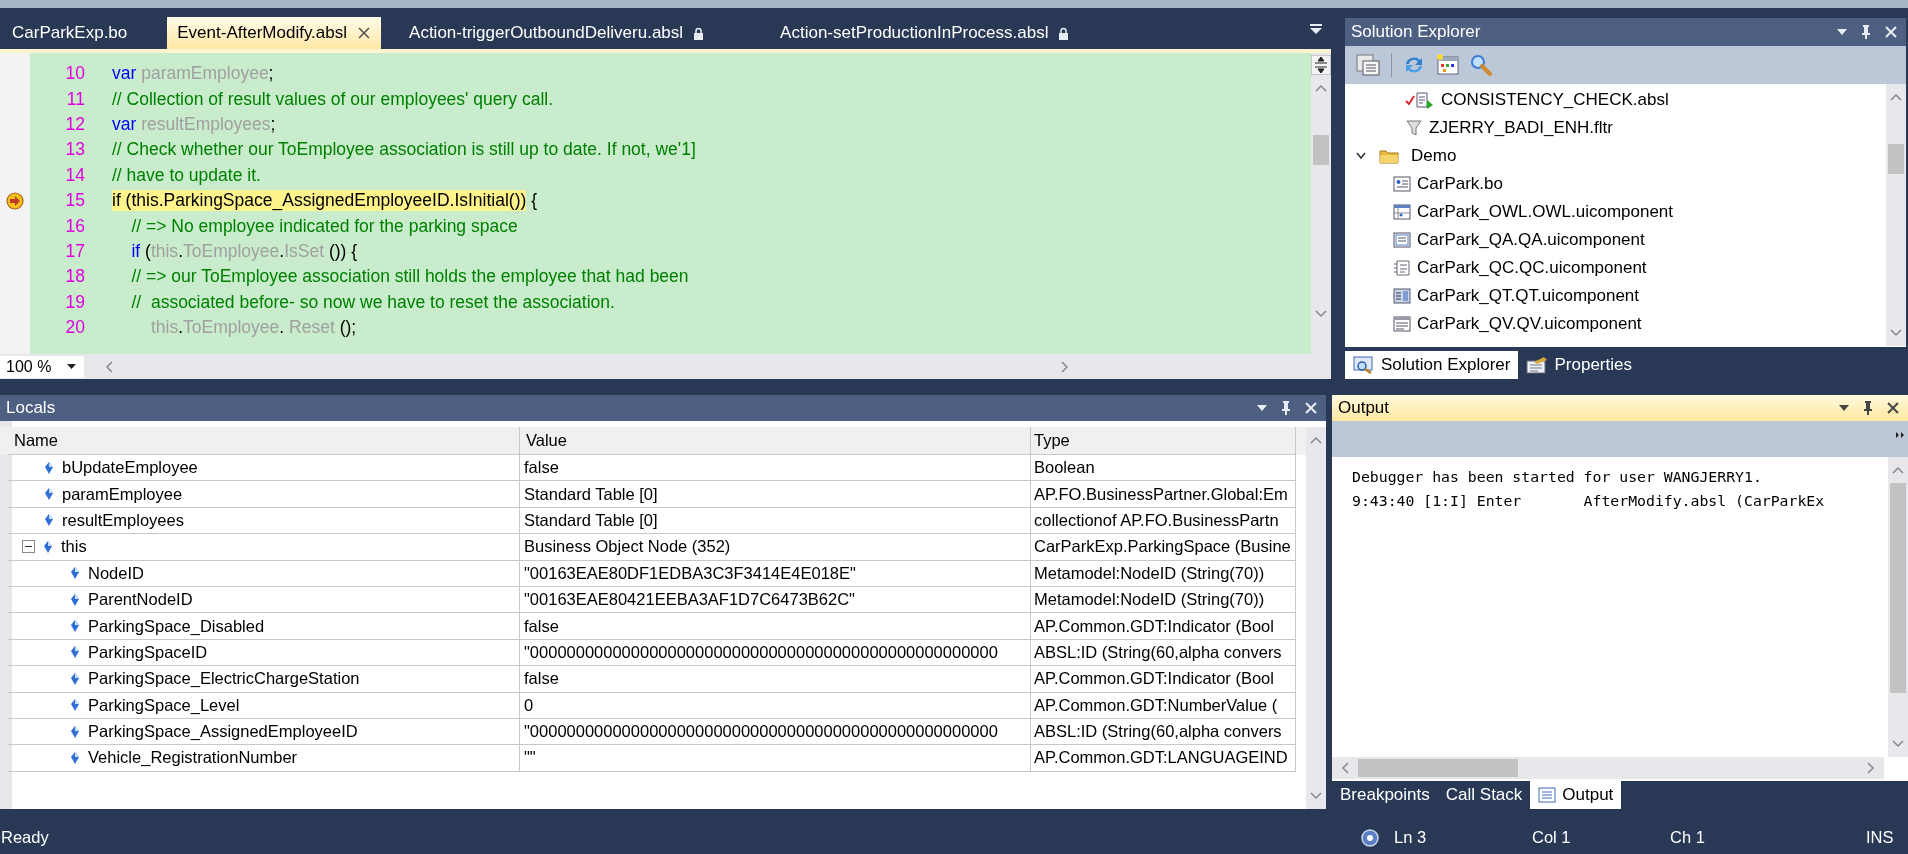 This screenshot has width=1908, height=854. Describe the element at coordinates (1163, 758) in the screenshot. I see `variable-type: AP.Common.GDT:LANGUAGEIND` at that location.